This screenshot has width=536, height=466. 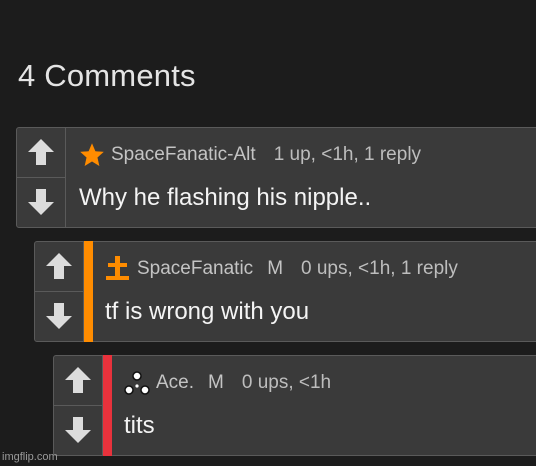 I want to click on comment-username: Ace., so click(x=175, y=383).